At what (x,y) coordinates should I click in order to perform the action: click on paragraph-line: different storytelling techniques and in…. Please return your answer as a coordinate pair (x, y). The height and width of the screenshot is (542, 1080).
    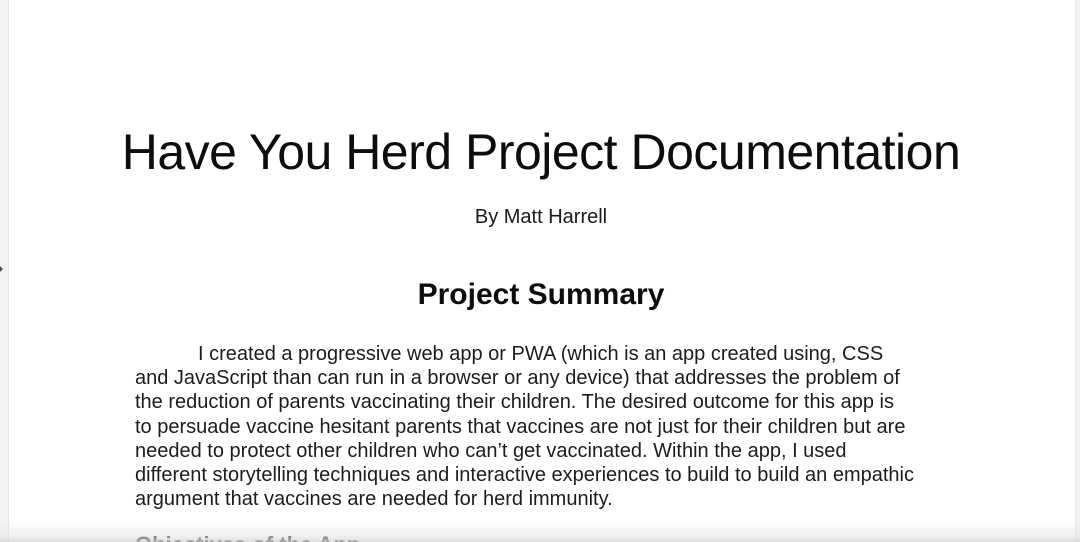
    Looking at the image, I should click on (524, 475).